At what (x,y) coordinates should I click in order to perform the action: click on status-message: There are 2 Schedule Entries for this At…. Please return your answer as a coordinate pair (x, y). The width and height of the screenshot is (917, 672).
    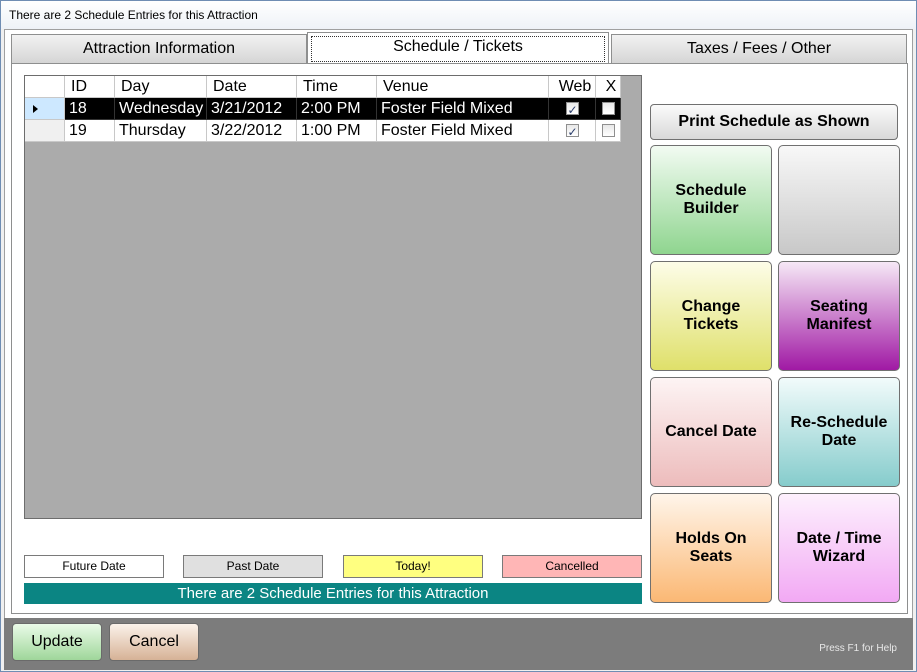
    Looking at the image, I should click on (333, 593).